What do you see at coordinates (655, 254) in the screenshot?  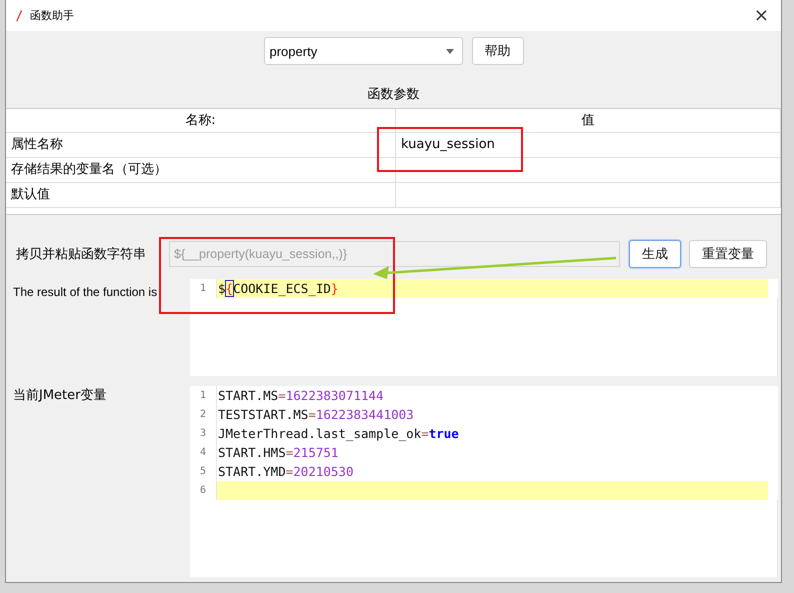 I see `action-button: 生成` at bounding box center [655, 254].